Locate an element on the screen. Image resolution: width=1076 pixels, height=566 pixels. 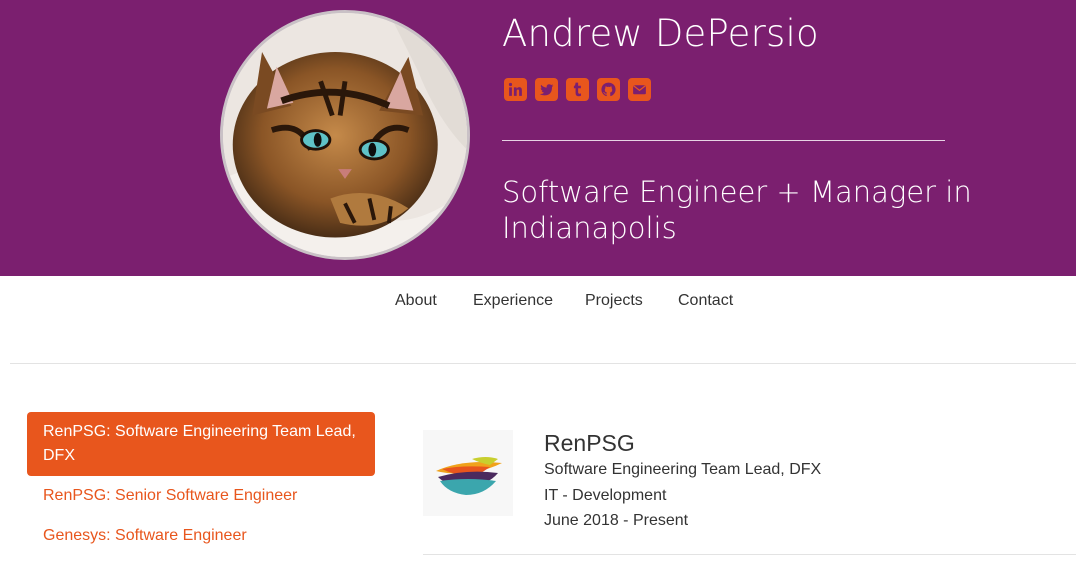
detail-divider is located at coordinates (749, 554).